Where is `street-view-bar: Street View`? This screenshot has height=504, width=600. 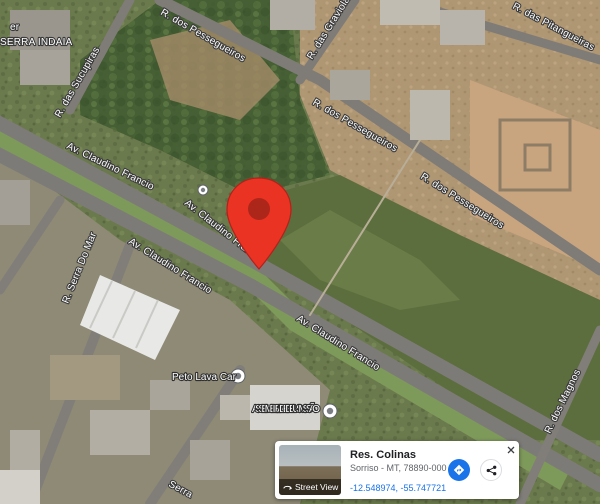
street-view-bar: Street View is located at coordinates (310, 487).